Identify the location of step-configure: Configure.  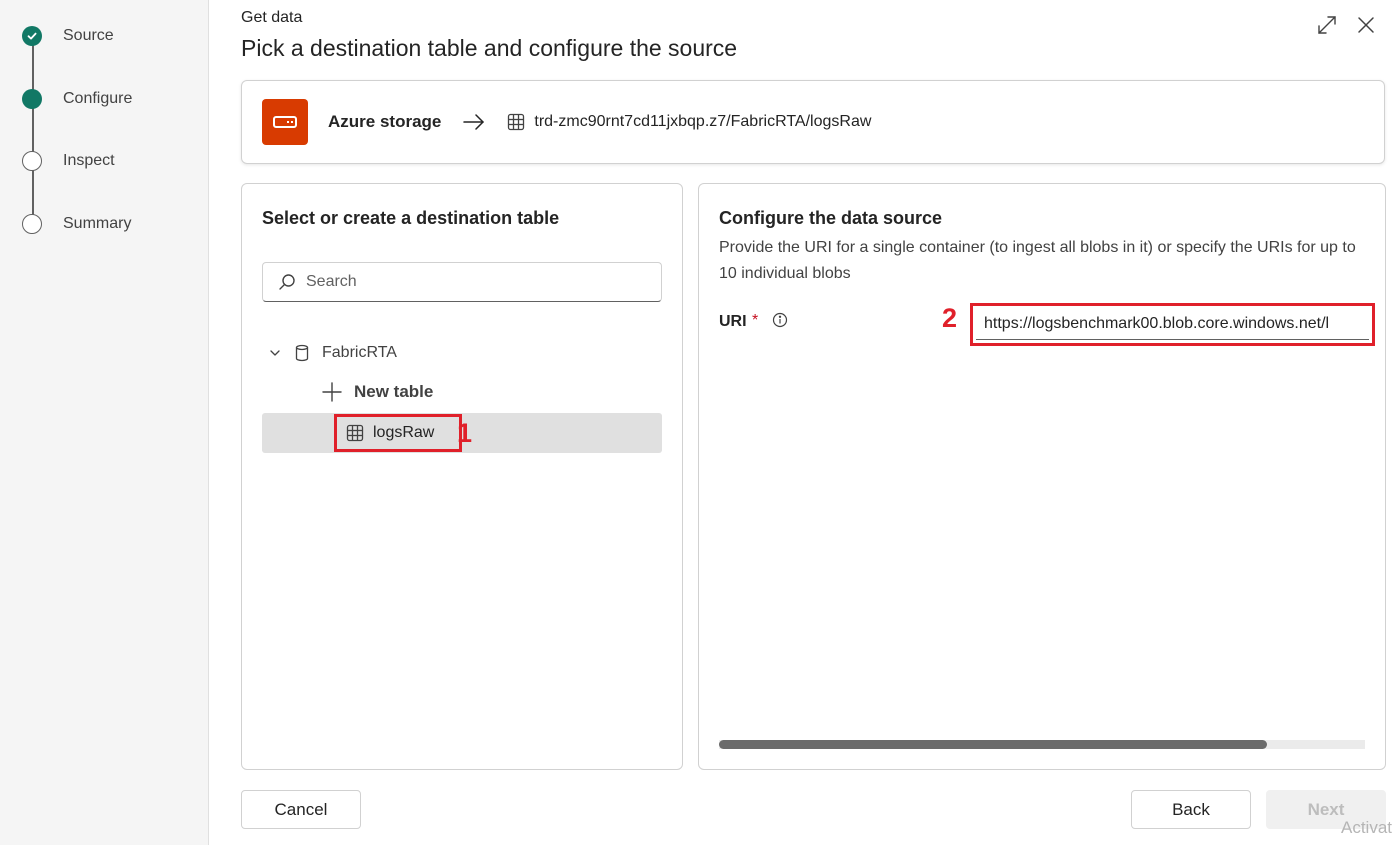
(77, 99).